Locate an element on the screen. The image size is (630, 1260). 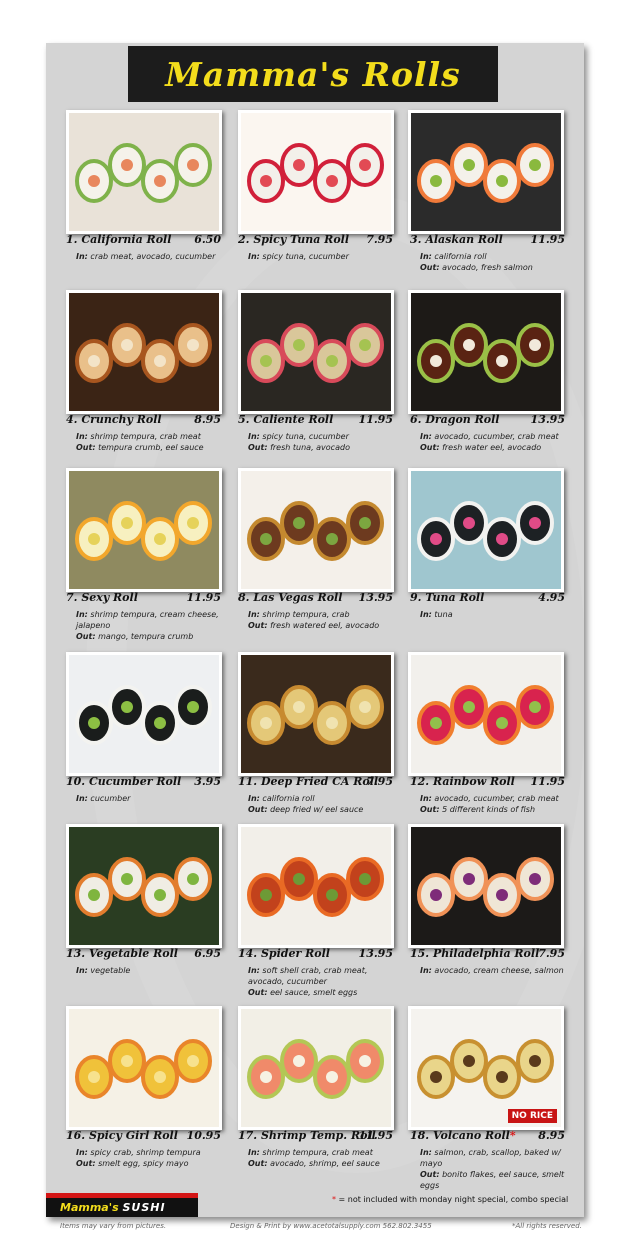
item-out: avocado, shrimp, eel sauce is located at coordinates (325, 1163).